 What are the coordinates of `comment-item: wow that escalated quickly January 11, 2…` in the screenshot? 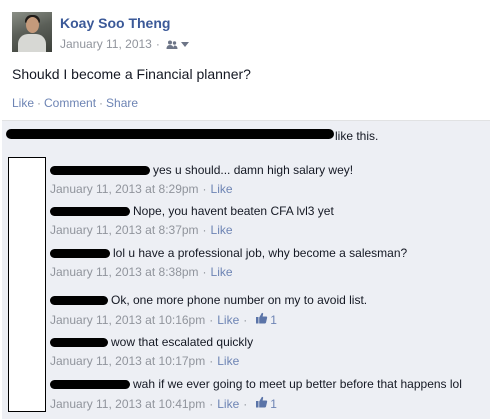 It's located at (151, 351).